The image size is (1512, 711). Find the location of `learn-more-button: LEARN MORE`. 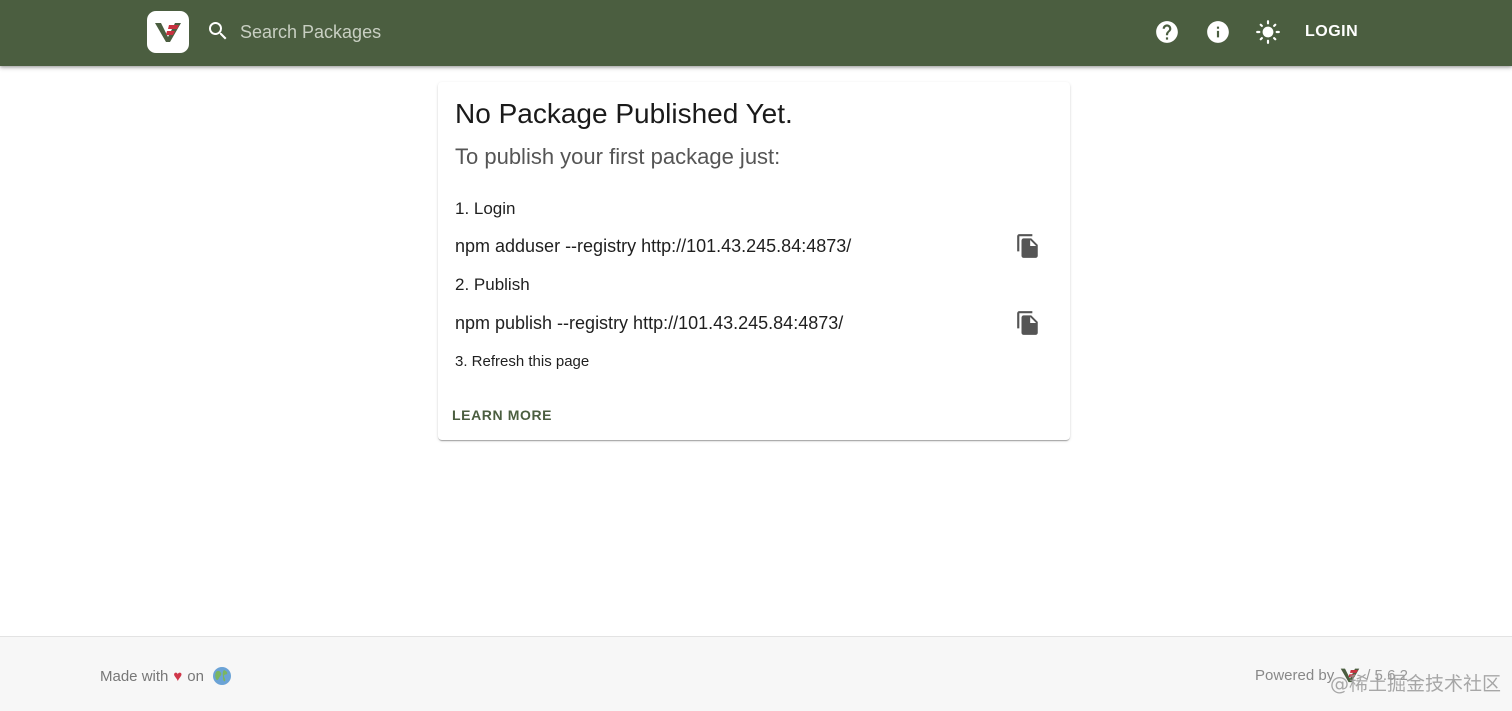

learn-more-button: LEARN MORE is located at coordinates (502, 415).